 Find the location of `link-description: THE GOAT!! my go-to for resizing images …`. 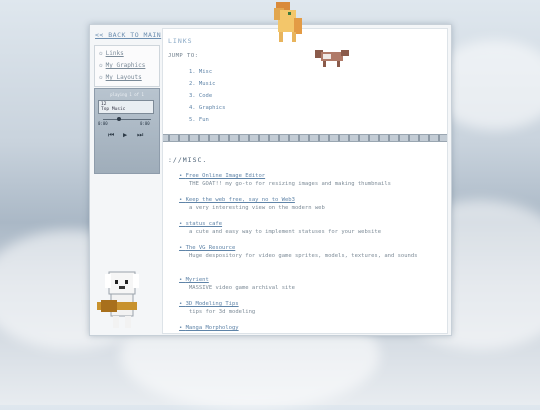

link-description: THE GOAT!! my go-to for resizing images … is located at coordinates (290, 184).